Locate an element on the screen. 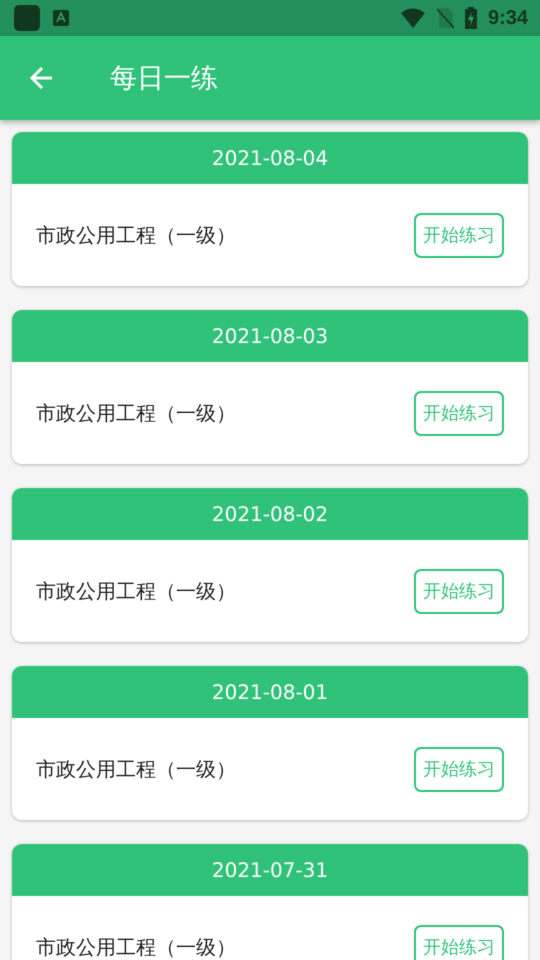  date-text: 2021-08-04 is located at coordinates (270, 158).